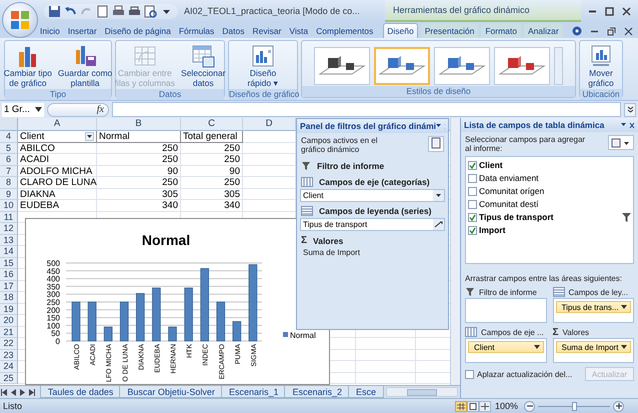  I want to click on axis-label: 400, so click(53, 279).